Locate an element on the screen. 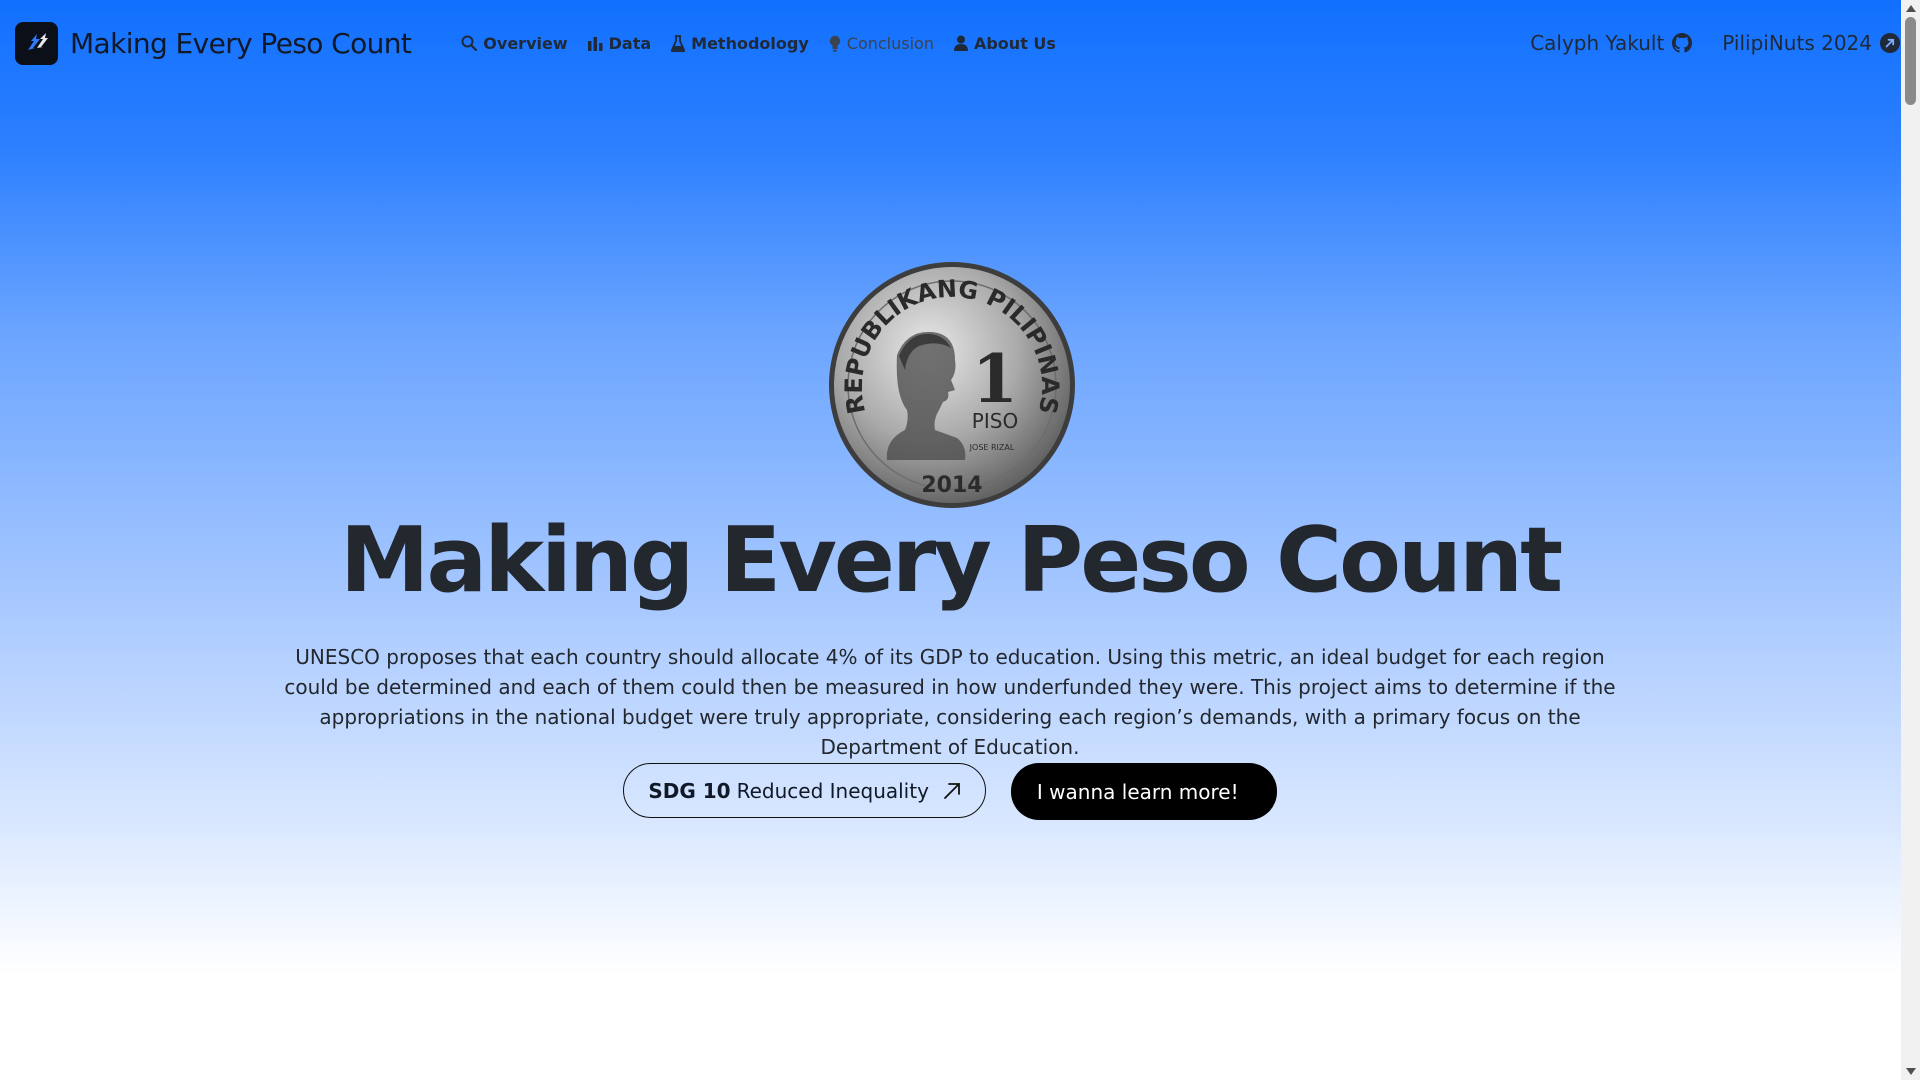 The image size is (1920, 1080). learn-more-button: I wanna learn more! is located at coordinates (1143, 791).